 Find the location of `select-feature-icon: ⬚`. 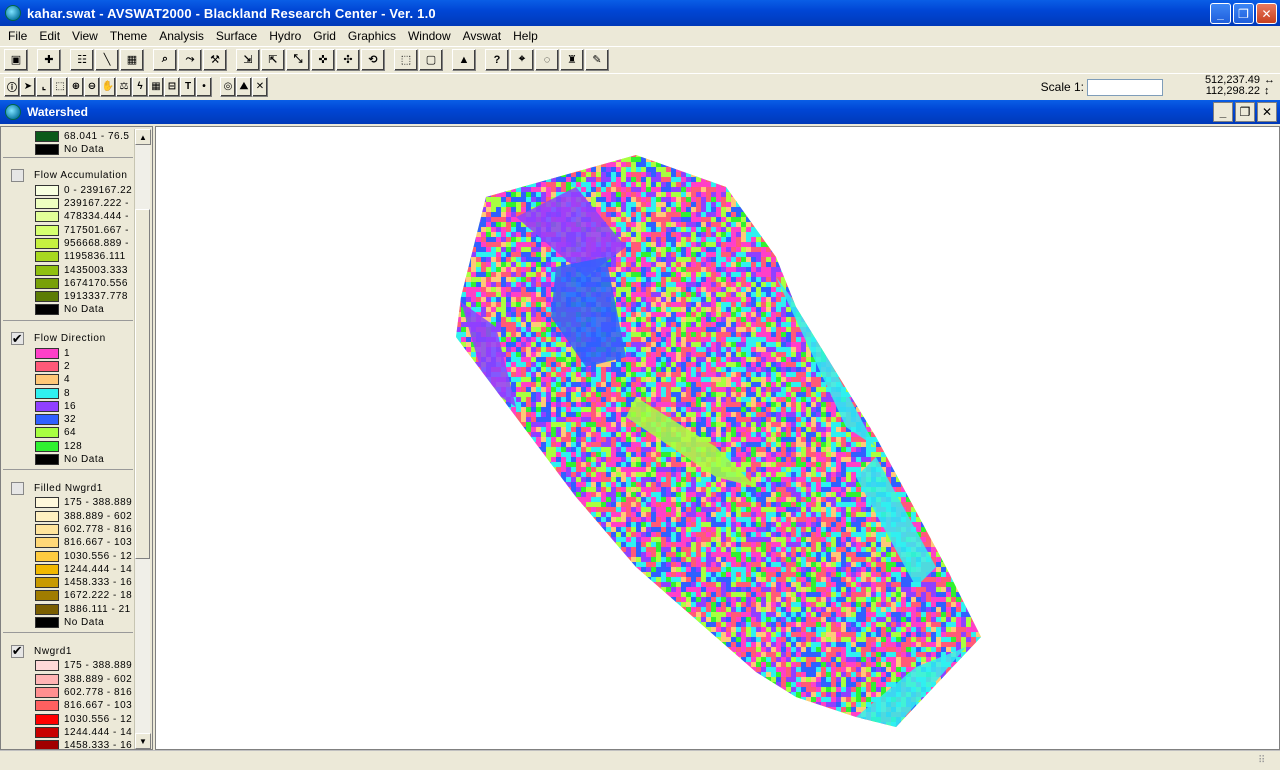

select-feature-icon: ⬚ is located at coordinates (60, 86).